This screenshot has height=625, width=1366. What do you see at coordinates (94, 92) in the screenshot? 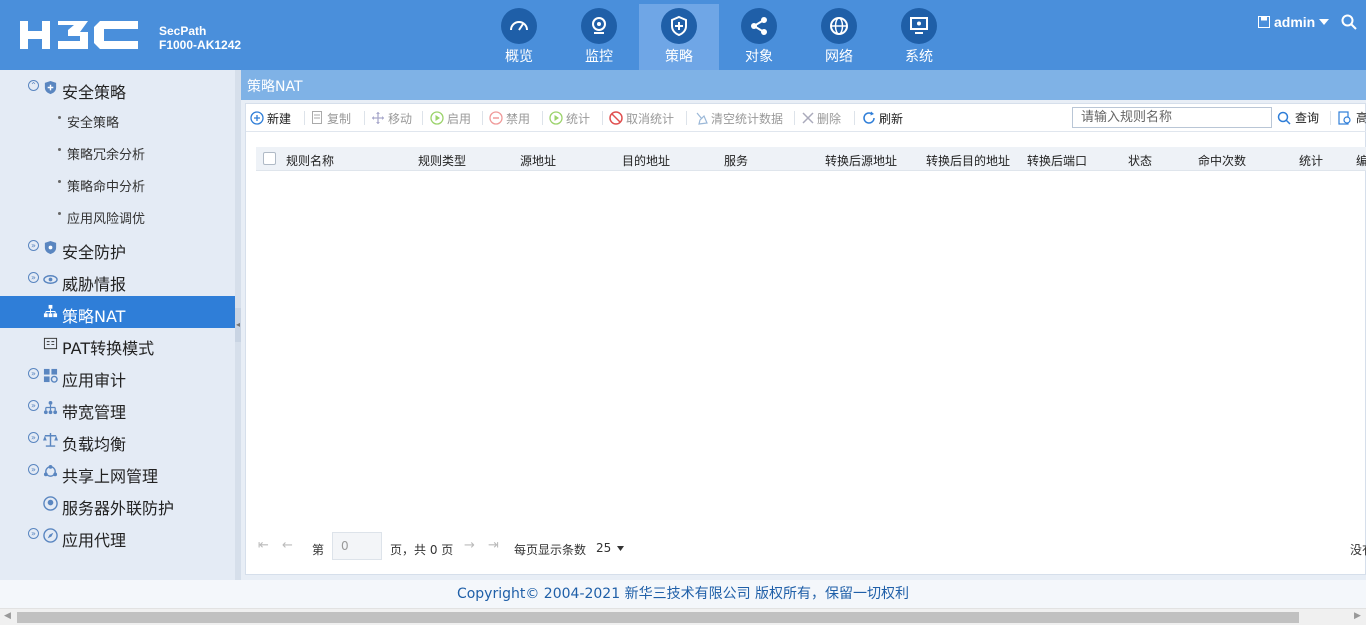
I see `sidebar-group-label: 安全策略` at bounding box center [94, 92].